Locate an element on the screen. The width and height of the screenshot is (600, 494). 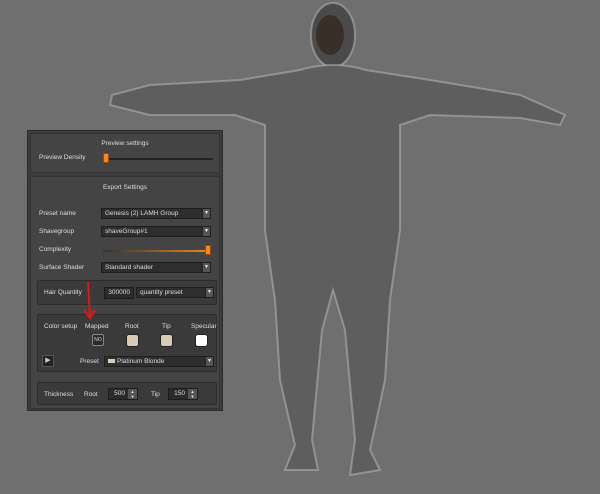
thickness-root-input: 500 ▲ ▼ is located at coordinates (123, 394).